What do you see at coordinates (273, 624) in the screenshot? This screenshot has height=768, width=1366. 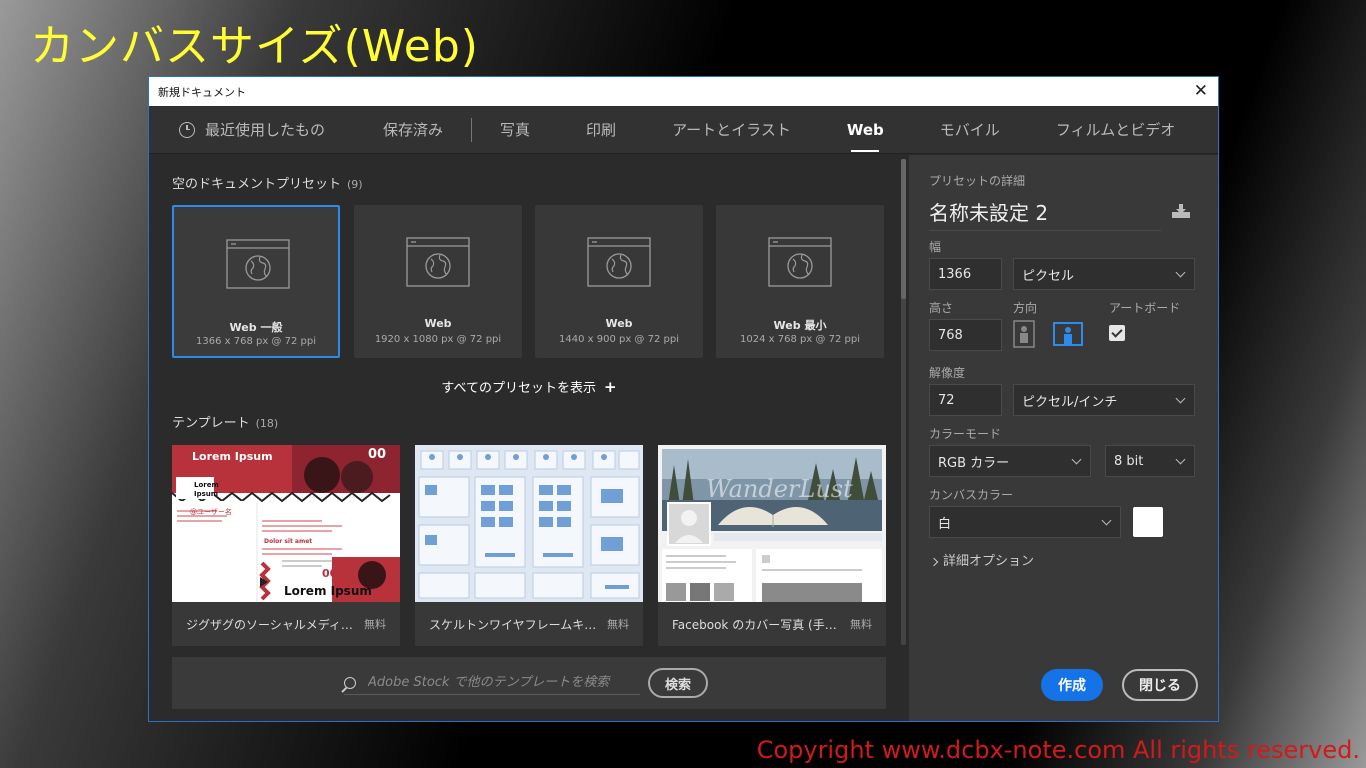 I see `template-name: ジグザグのソーシャルメディアテンプレート` at bounding box center [273, 624].